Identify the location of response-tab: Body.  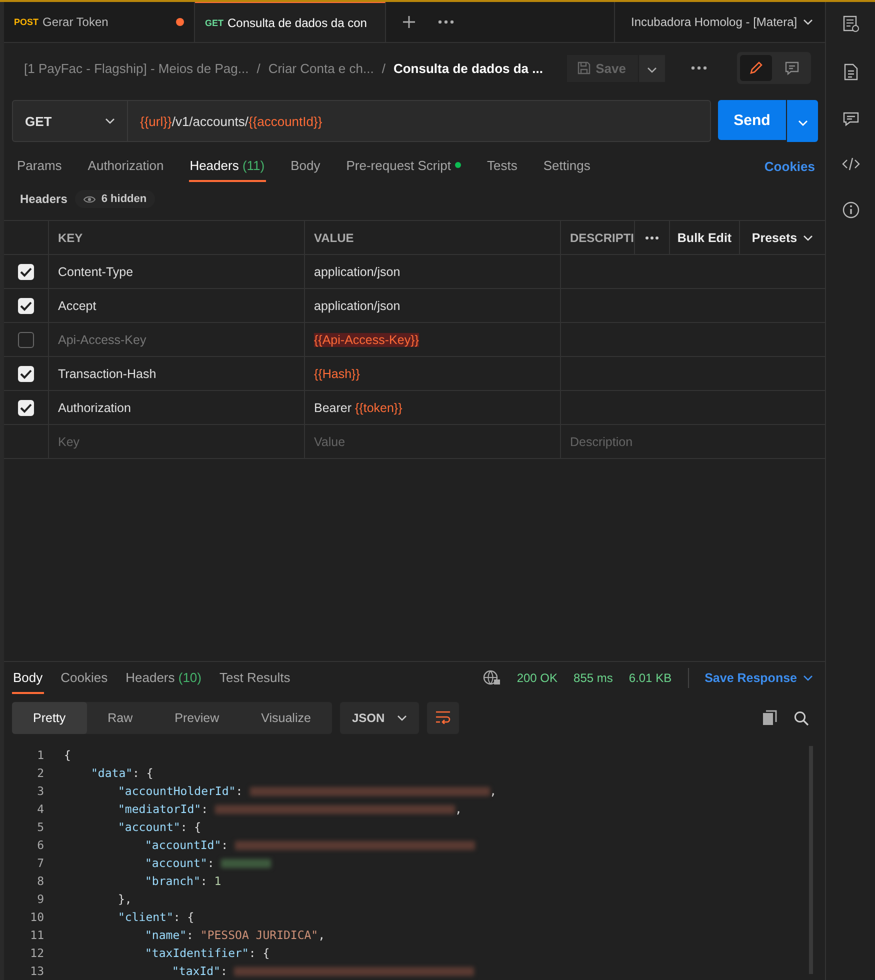
(28, 678).